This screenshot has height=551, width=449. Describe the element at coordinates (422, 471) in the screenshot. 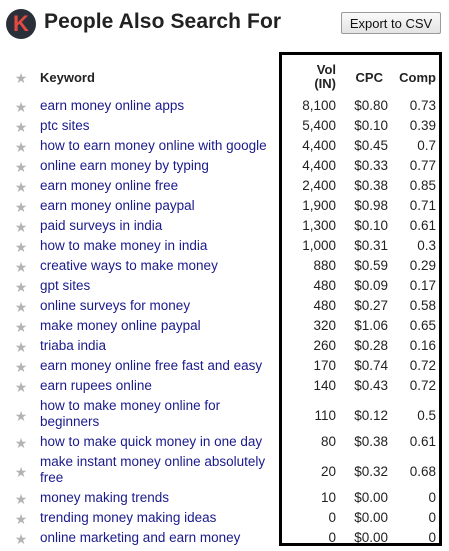

I see `competition-cell: 0.68` at that location.